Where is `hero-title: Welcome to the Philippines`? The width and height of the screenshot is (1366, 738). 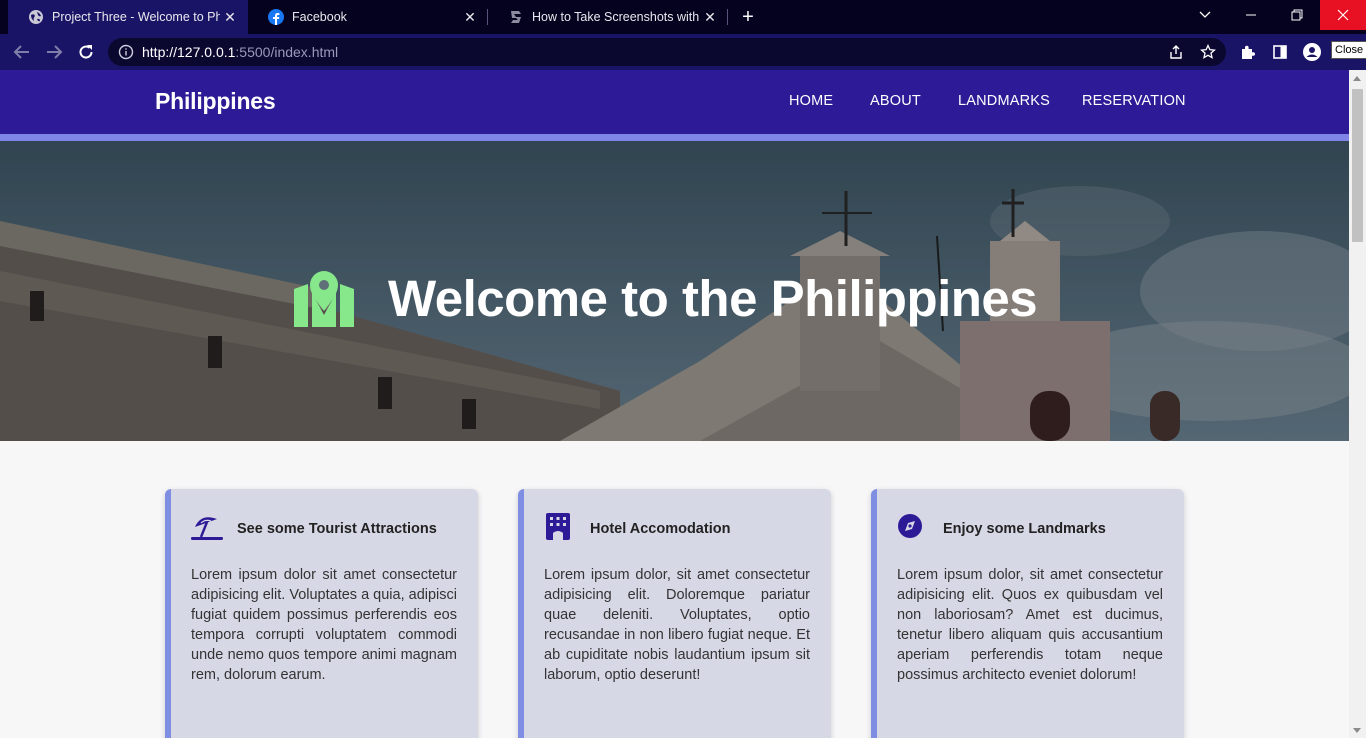
hero-title: Welcome to the Philippines is located at coordinates (713, 298).